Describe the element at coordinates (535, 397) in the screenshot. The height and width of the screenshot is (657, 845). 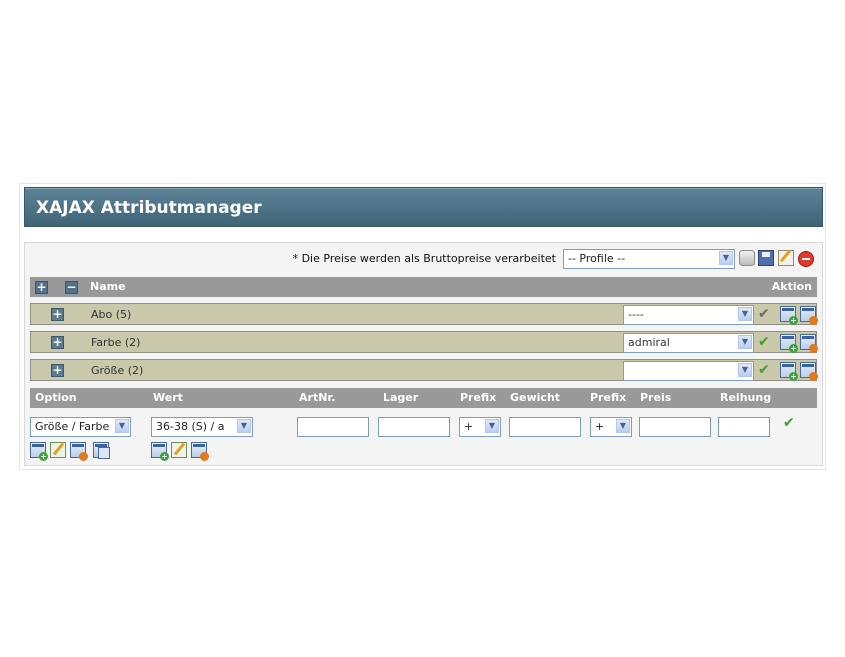
I see `gewicht-label: Gewicht` at that location.